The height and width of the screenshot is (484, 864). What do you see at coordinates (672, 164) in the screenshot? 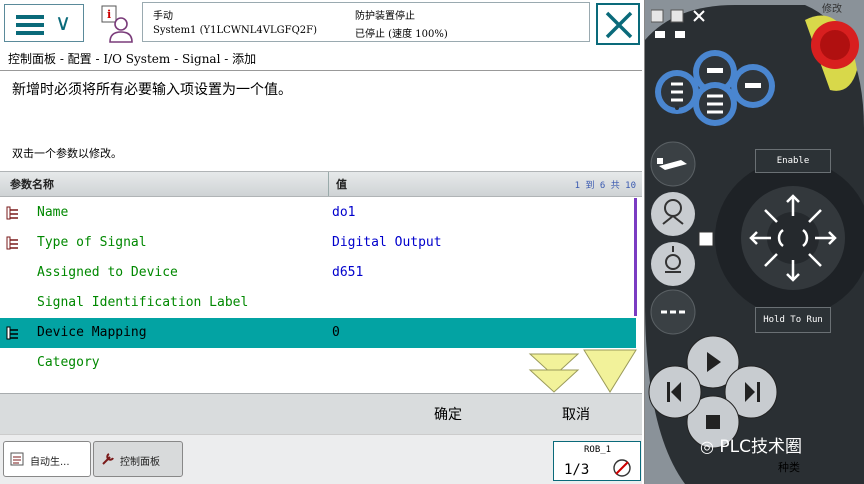
I see `tool-icon` at bounding box center [672, 164].